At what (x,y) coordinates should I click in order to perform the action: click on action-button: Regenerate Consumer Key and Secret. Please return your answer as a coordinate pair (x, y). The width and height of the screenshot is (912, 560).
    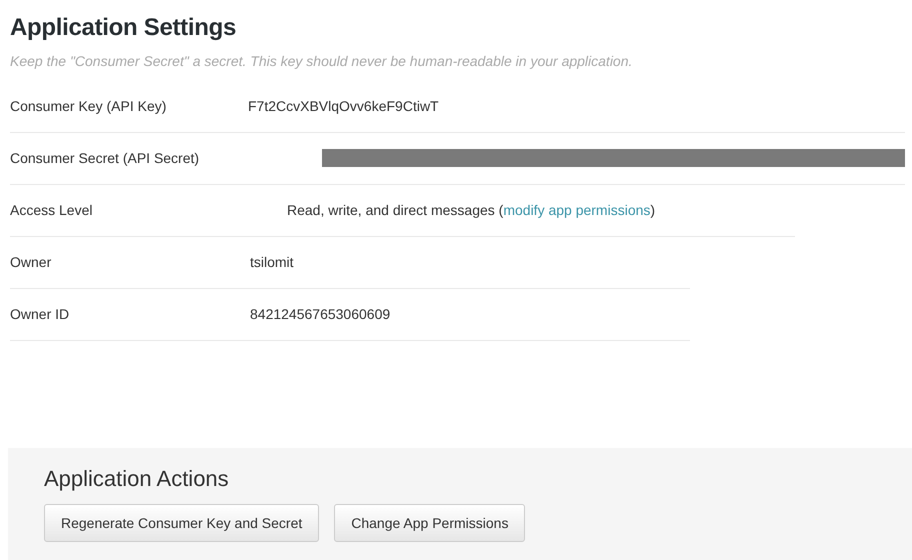
    Looking at the image, I should click on (182, 523).